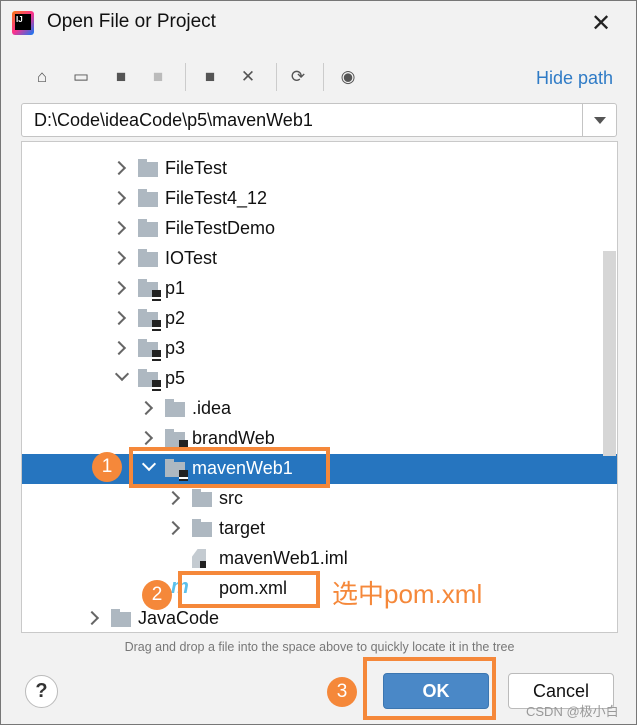 This screenshot has height=725, width=637. I want to click on tree-row-label: target, so click(242, 528).